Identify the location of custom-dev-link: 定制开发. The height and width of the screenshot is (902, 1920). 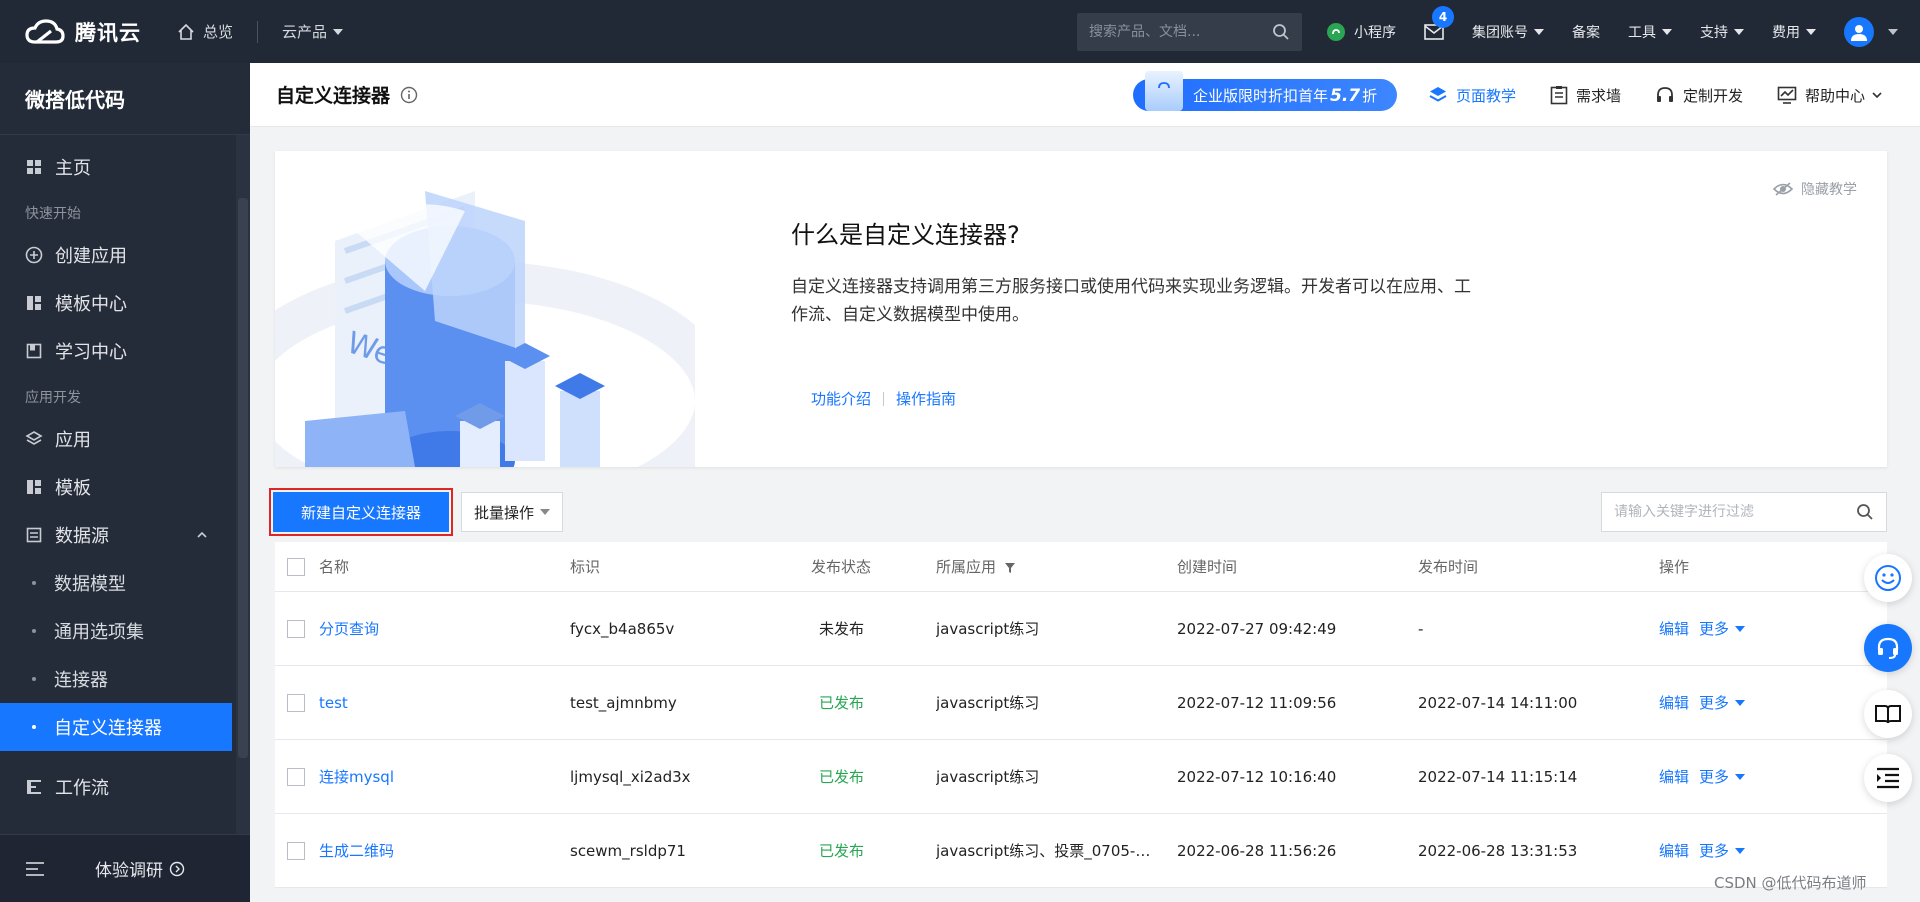
(1699, 95).